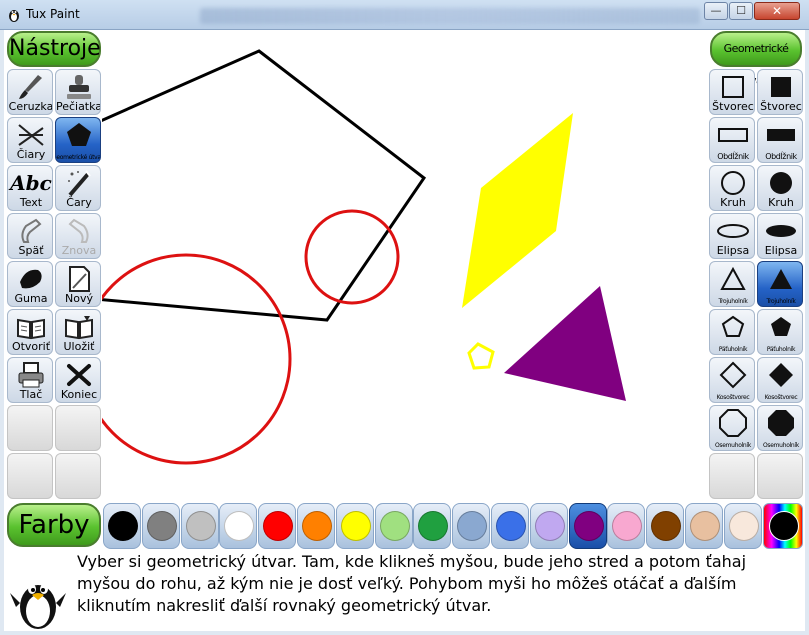 Image resolution: width=809 pixels, height=635 pixels. I want to click on triangle-filled-icon, so click(780, 279).